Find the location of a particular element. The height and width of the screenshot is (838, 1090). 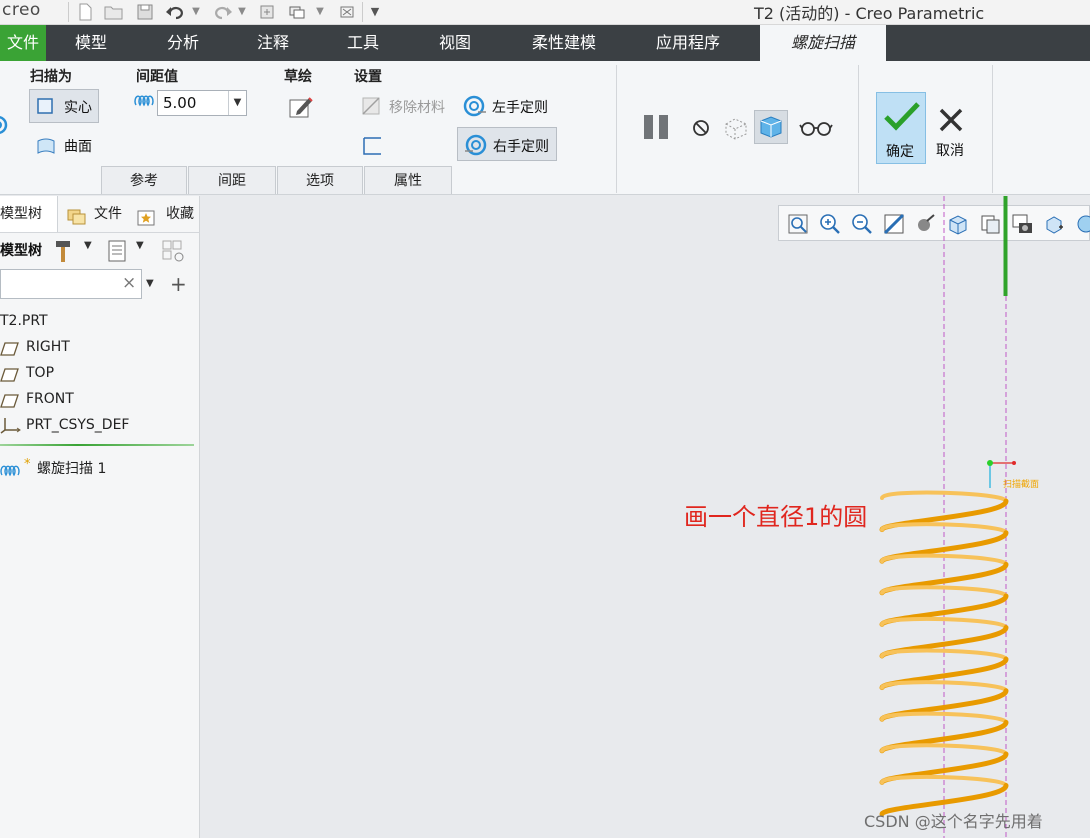

watermark: CSDN @这个名字先用着 is located at coordinates (953, 821).